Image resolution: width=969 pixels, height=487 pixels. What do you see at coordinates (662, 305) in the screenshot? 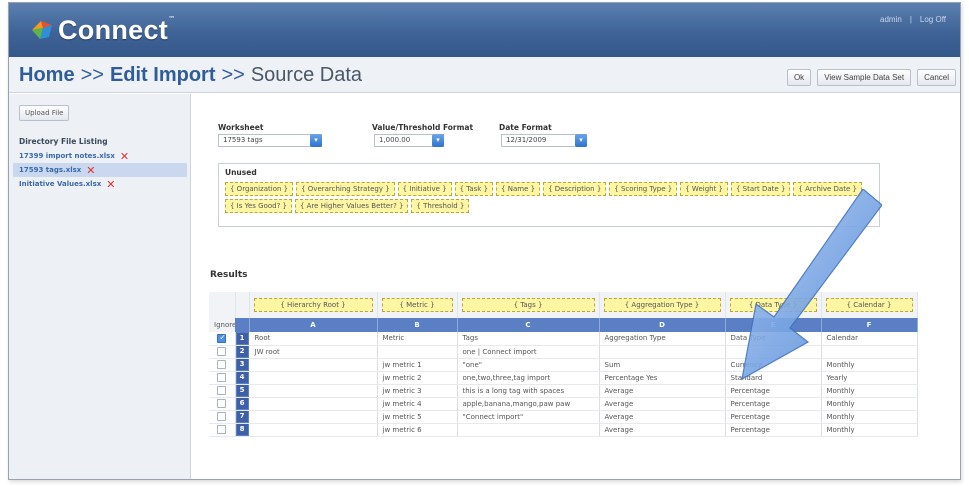
I see `mapping-chip: { Aggregation Type }` at bounding box center [662, 305].